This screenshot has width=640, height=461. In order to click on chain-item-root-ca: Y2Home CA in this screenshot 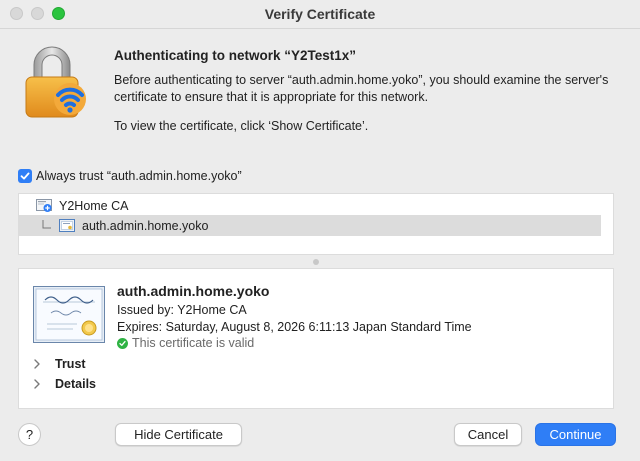, I will do `click(310, 205)`.